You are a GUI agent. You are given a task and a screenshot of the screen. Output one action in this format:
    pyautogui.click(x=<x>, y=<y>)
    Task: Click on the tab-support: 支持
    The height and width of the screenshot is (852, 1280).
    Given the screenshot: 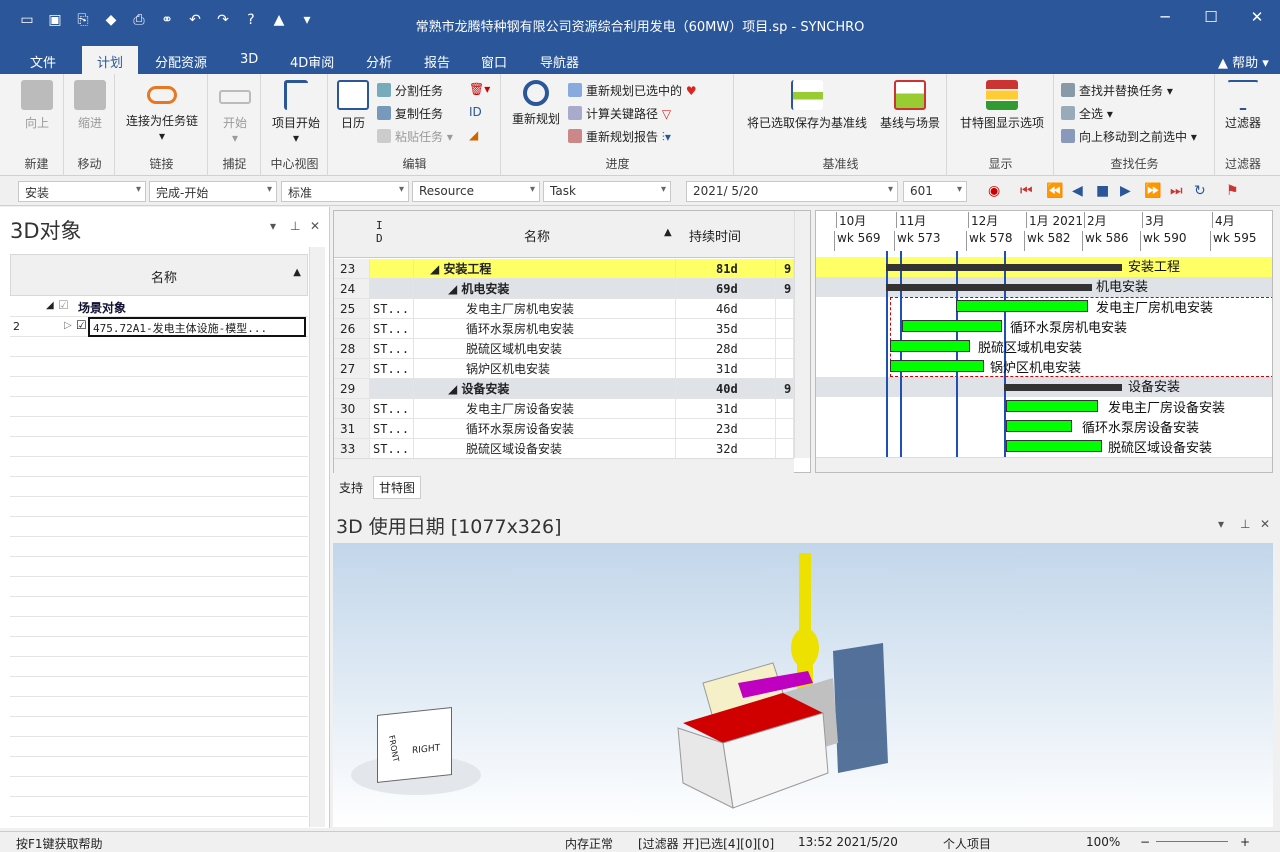 What is the action you would take?
    pyautogui.click(x=351, y=487)
    